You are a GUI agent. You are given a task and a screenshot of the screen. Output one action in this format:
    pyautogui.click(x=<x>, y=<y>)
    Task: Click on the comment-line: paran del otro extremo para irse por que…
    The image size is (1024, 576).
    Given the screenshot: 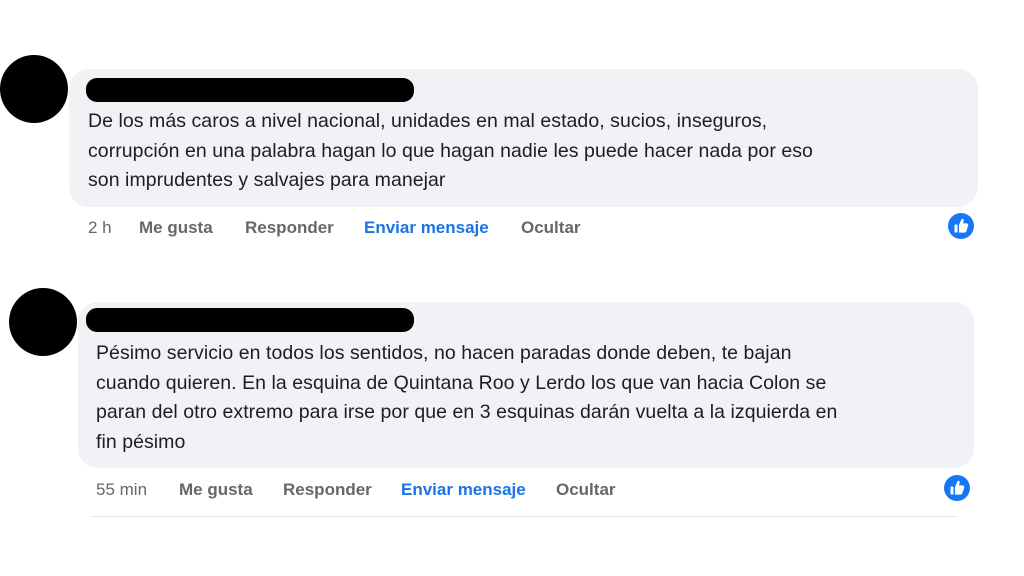 What is the action you would take?
    pyautogui.click(x=467, y=412)
    